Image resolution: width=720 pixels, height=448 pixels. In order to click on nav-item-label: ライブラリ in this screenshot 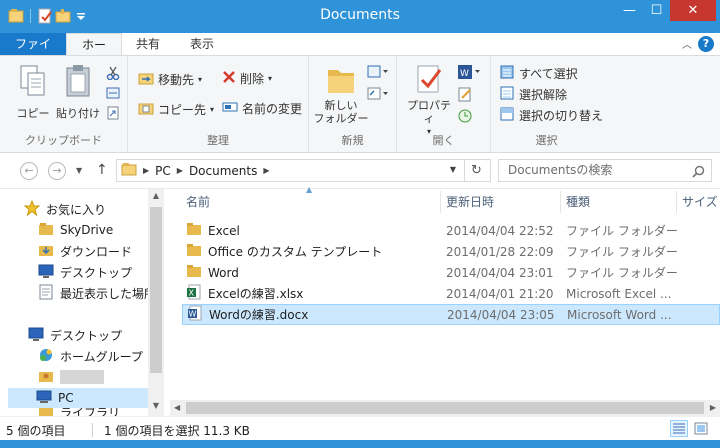, I will do `click(90, 412)`.